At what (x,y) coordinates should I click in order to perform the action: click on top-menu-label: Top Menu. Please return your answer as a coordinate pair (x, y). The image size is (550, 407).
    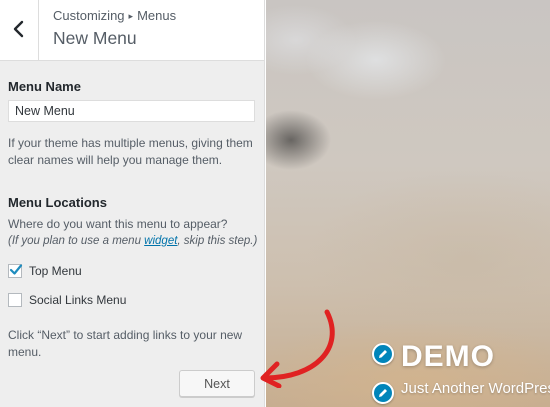
    Looking at the image, I should click on (55, 271).